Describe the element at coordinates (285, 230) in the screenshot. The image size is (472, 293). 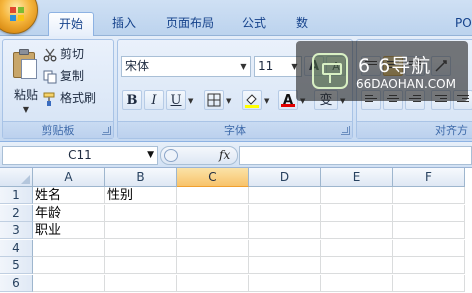
I see `cell-d3` at that location.